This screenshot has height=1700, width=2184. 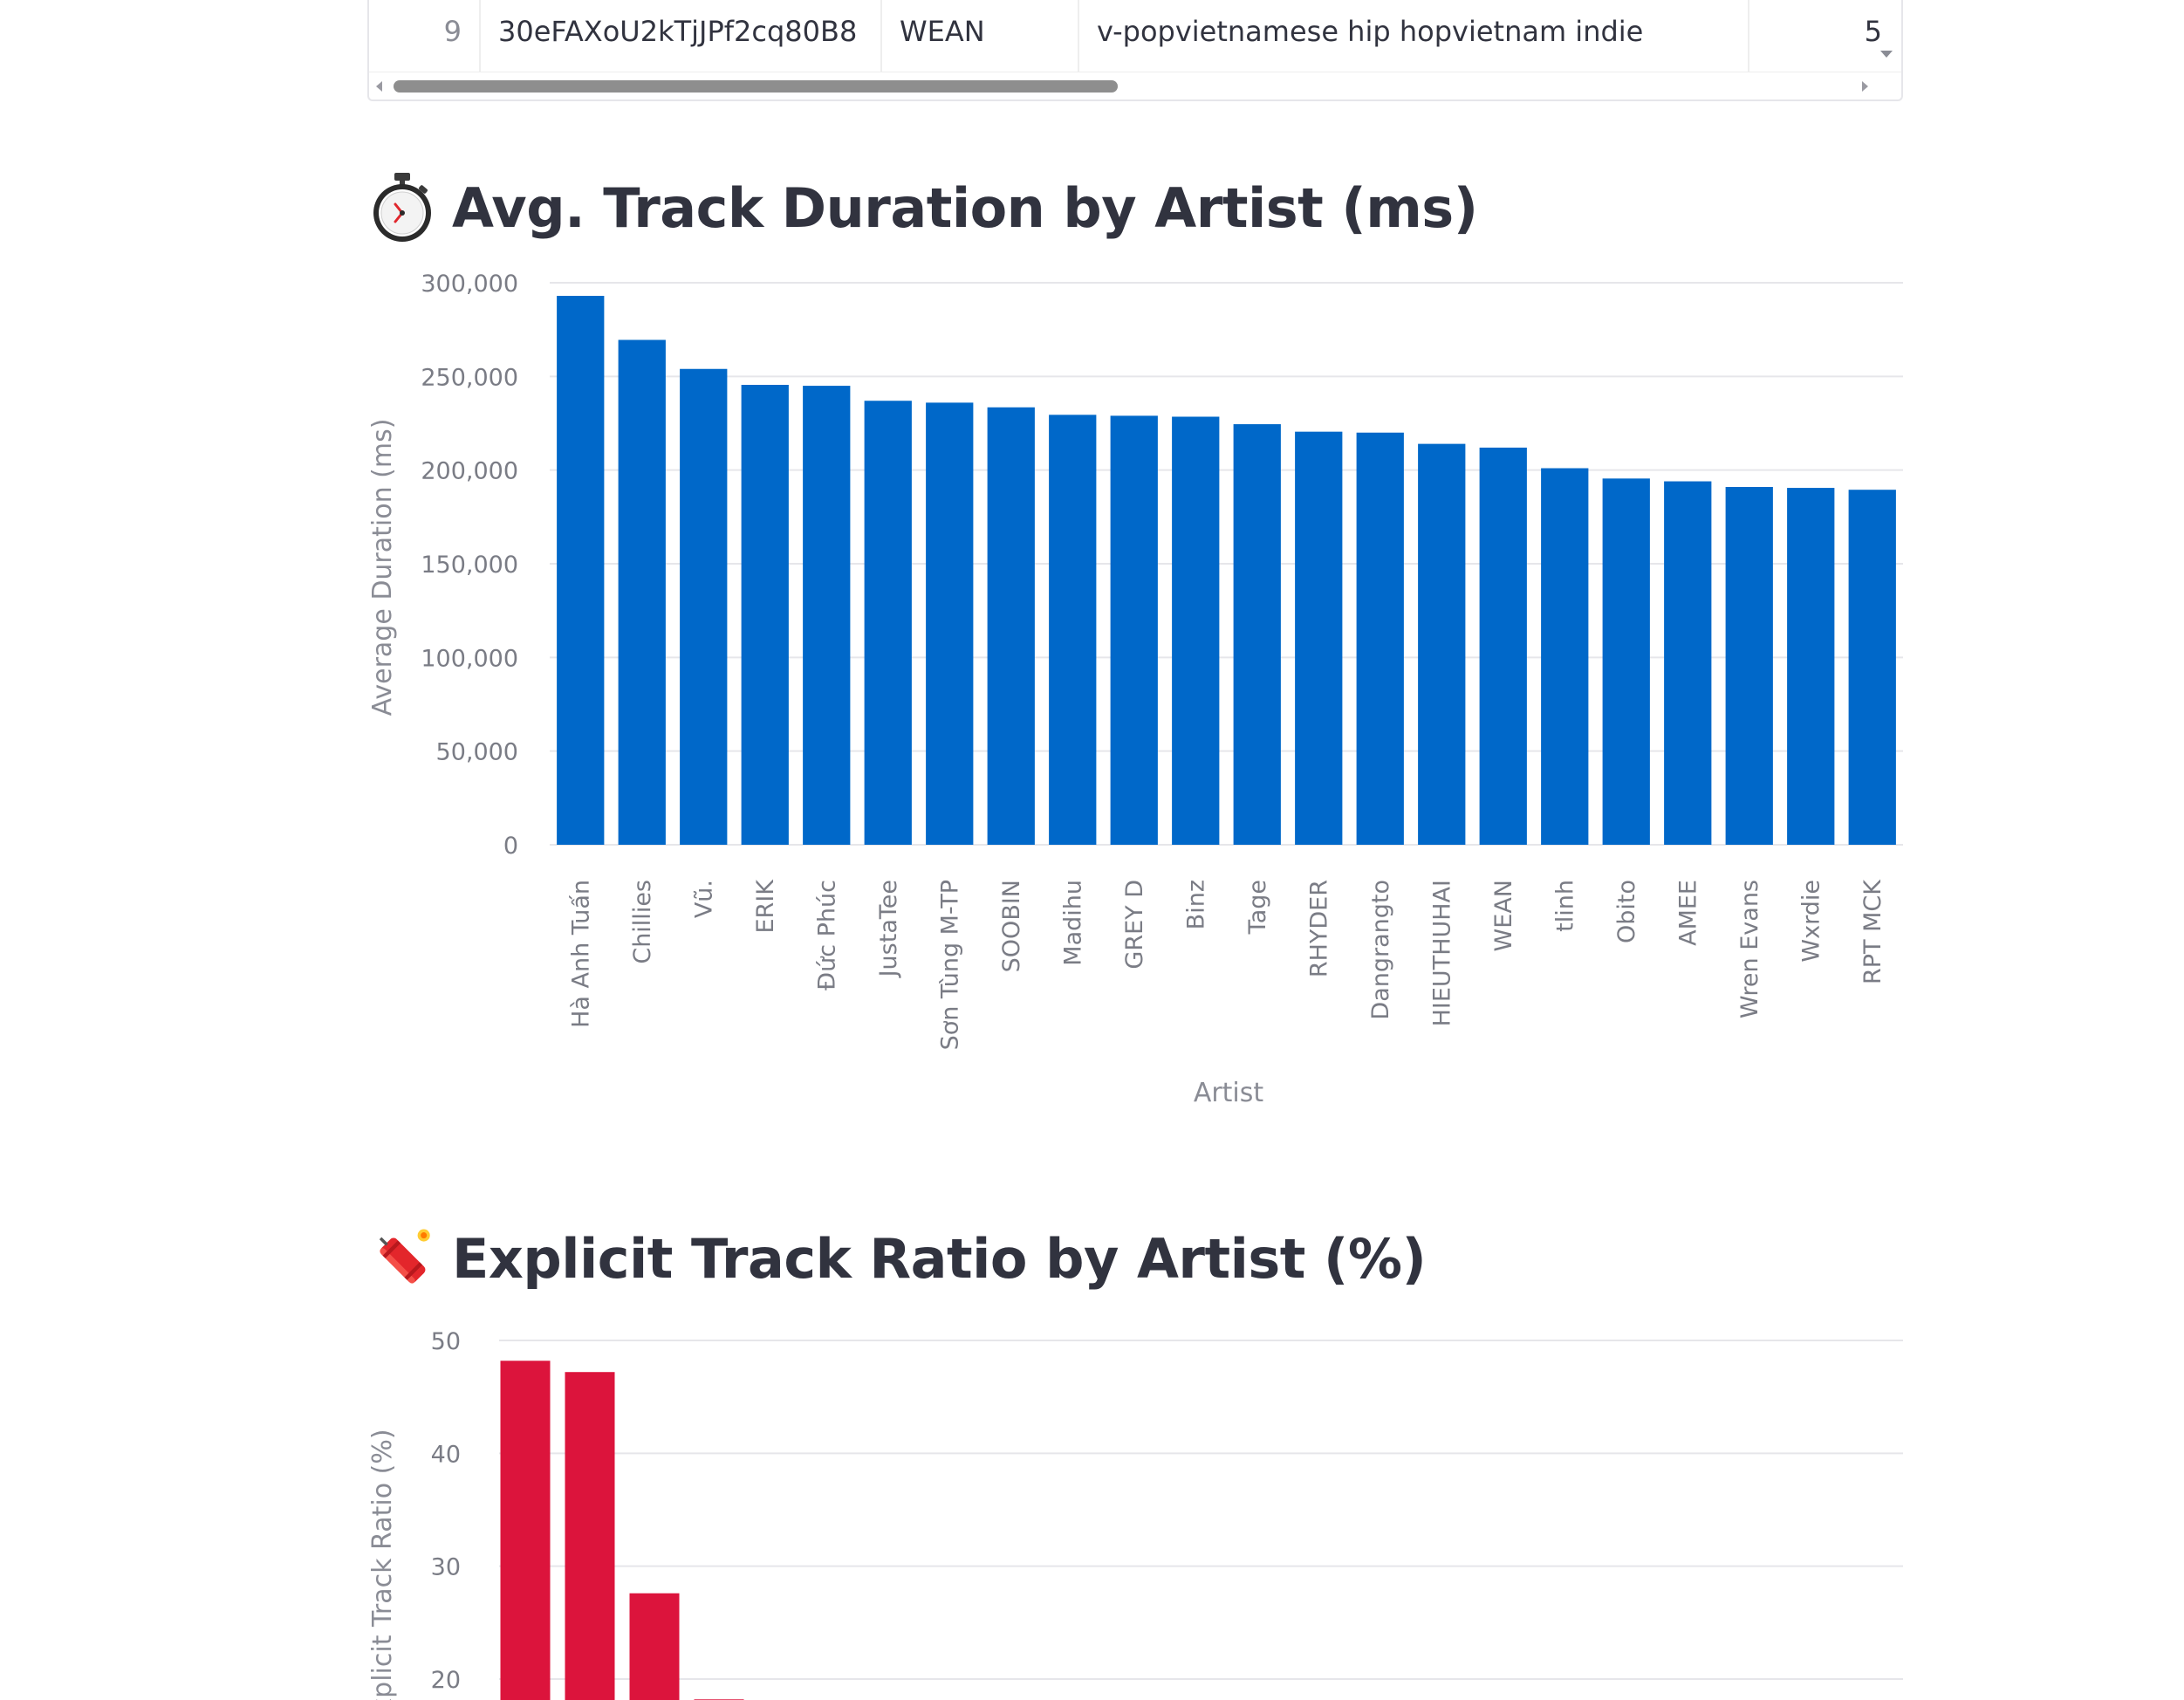 What do you see at coordinates (1749, 949) in the screenshot?
I see `x-tick-label: Wren Evans` at bounding box center [1749, 949].